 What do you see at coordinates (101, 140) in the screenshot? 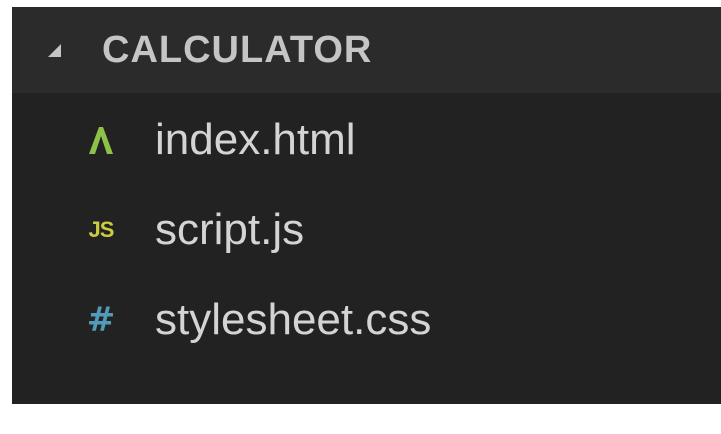
I see `html5-icon` at bounding box center [101, 140].